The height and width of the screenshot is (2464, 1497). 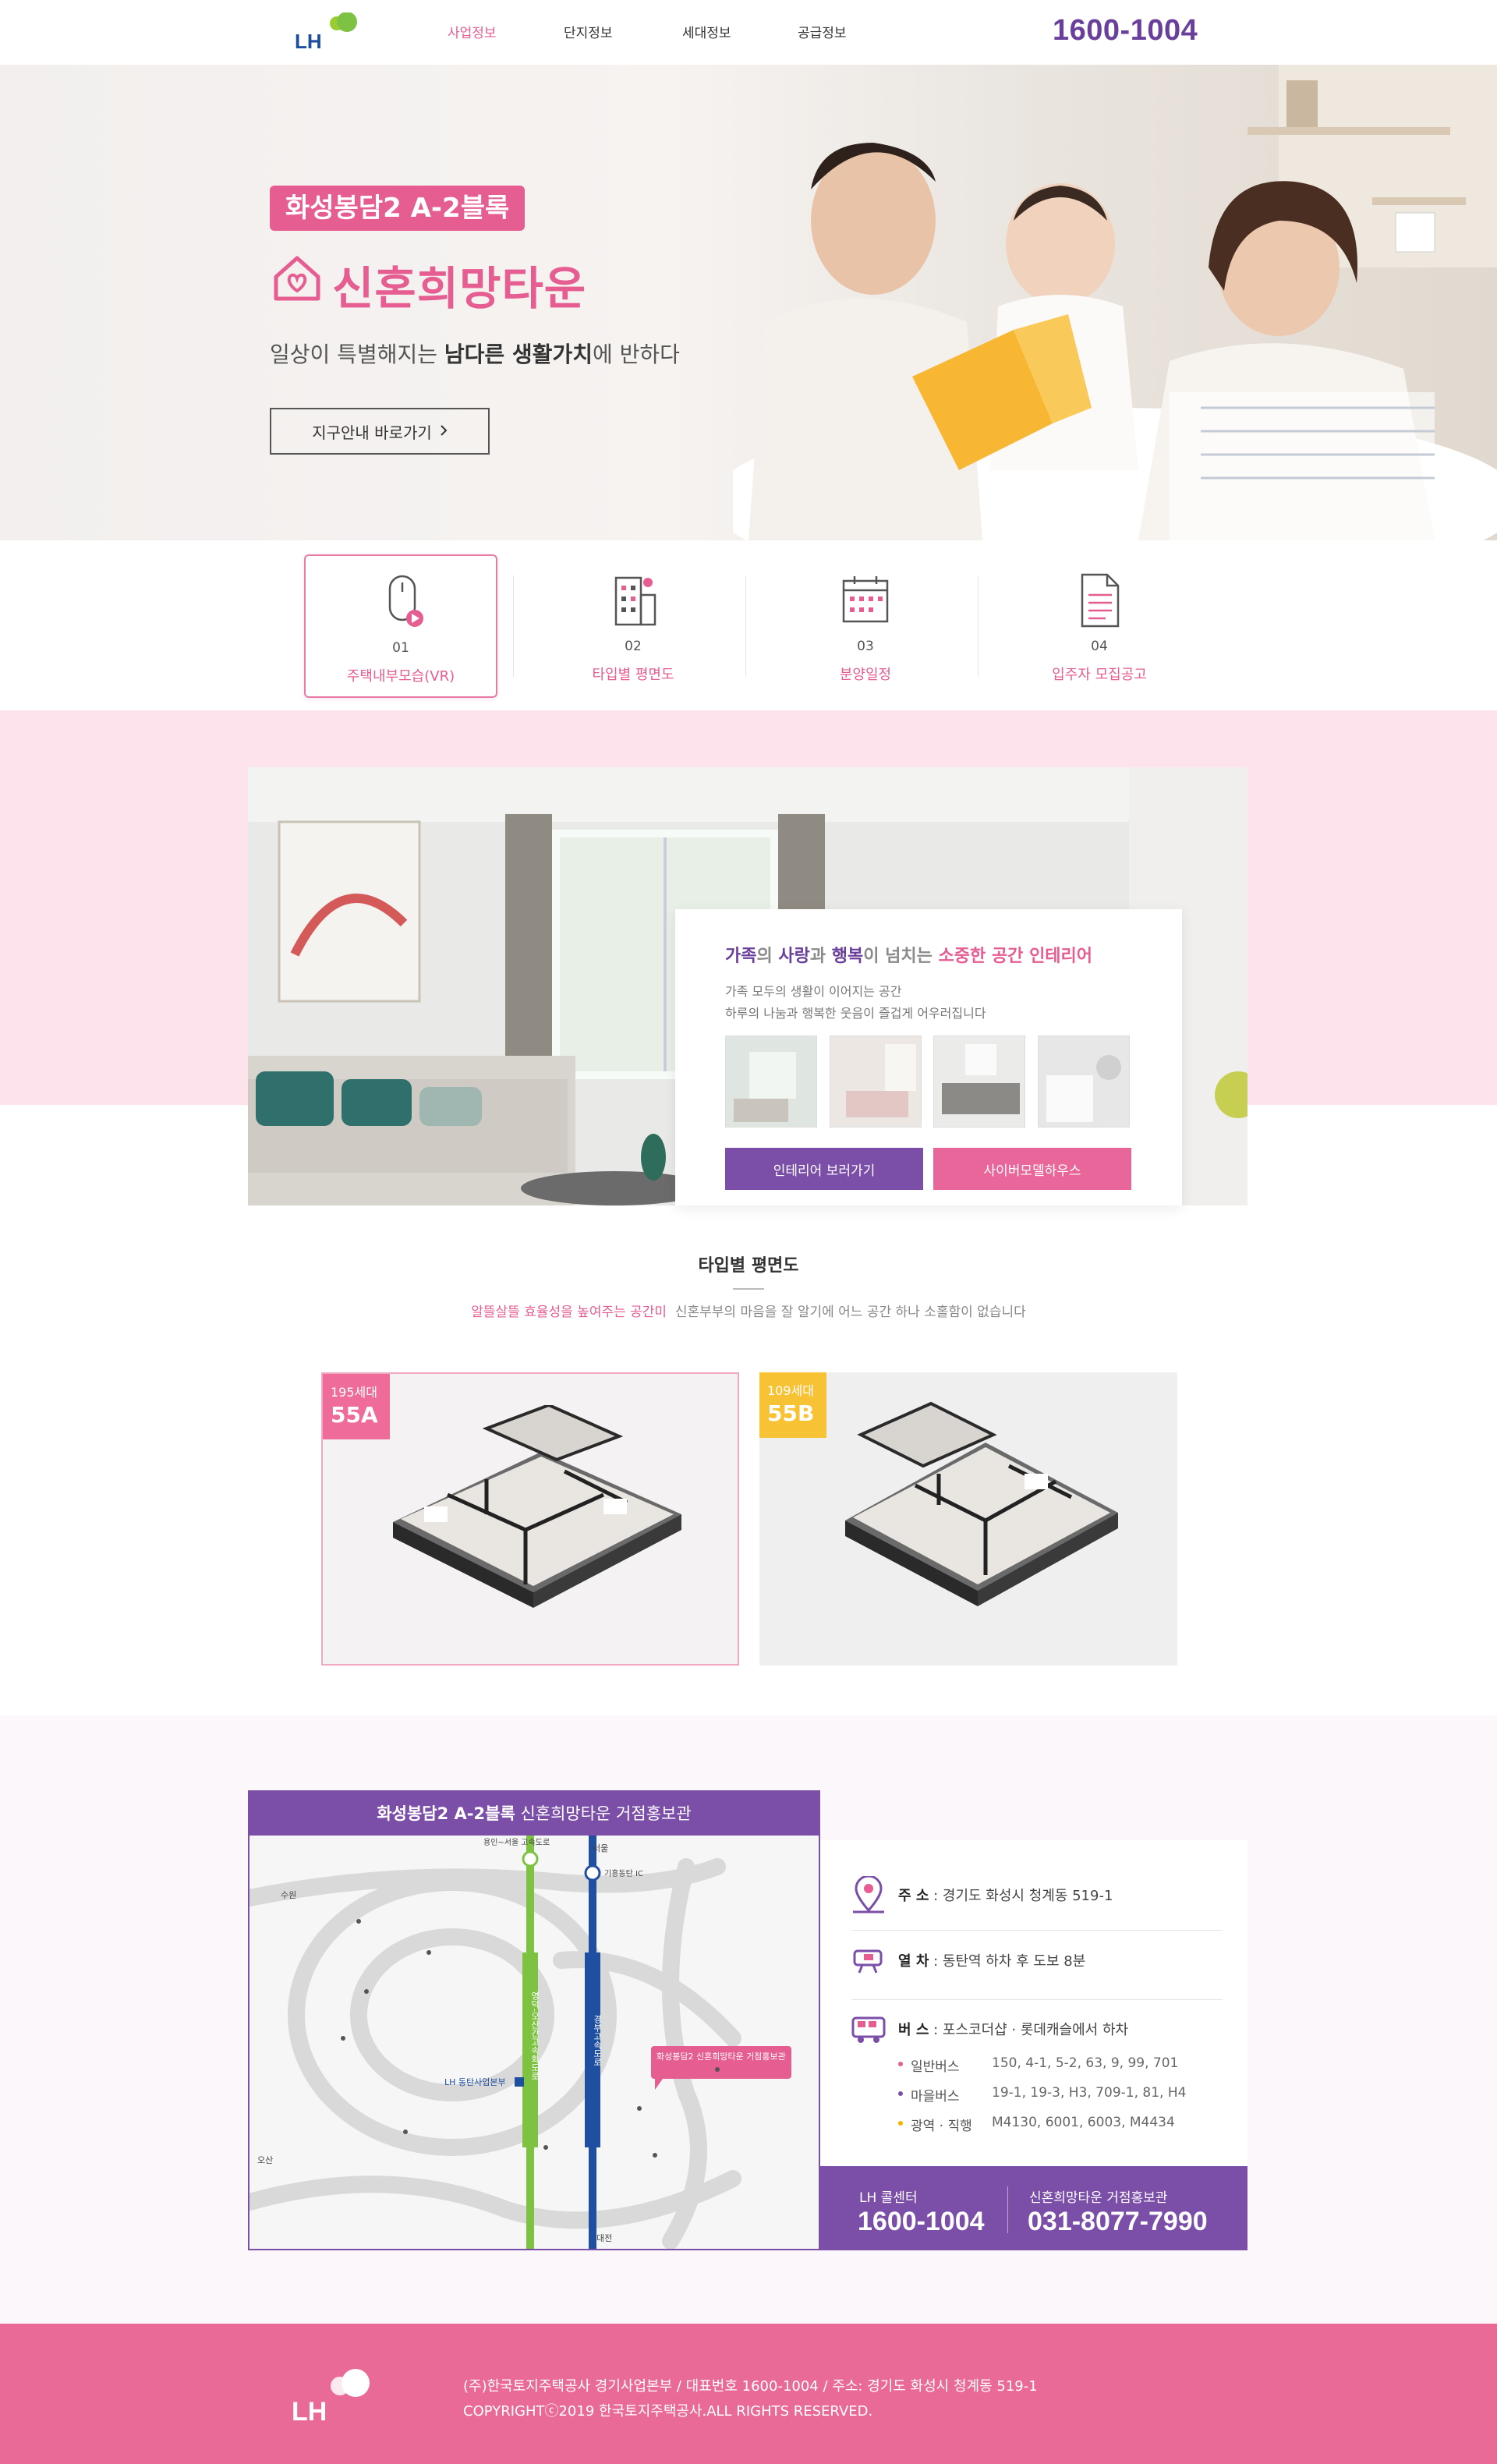 What do you see at coordinates (888, 2198) in the screenshot?
I see `call-center-label: LH 콜센터` at bounding box center [888, 2198].